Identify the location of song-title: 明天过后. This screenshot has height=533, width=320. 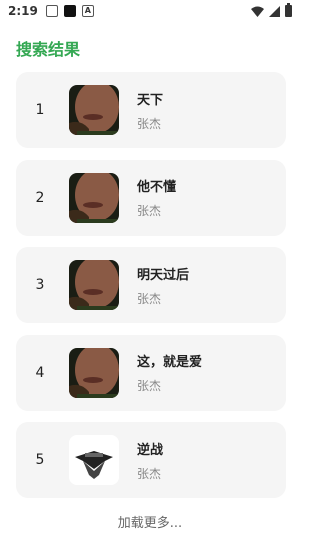
(163, 275).